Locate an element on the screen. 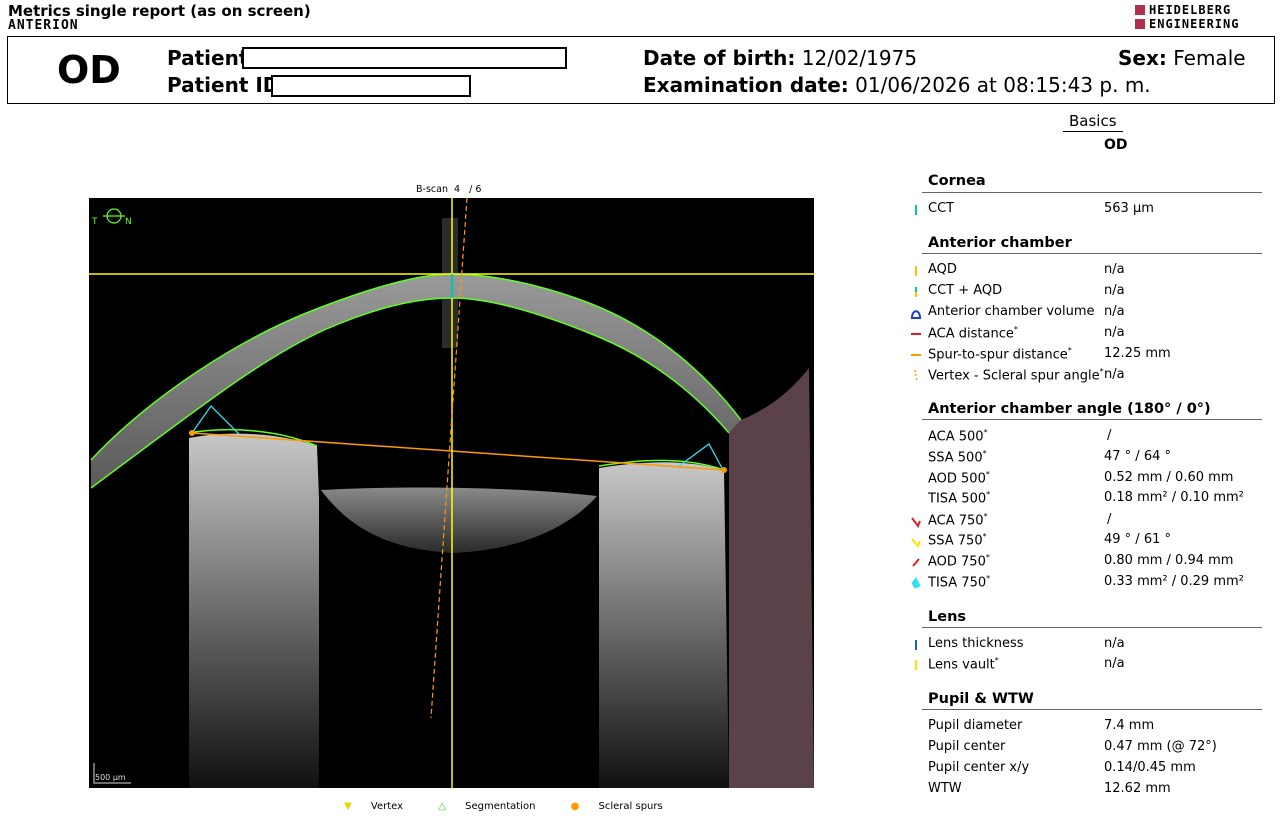 This screenshot has width=1280, height=822. cct-value: 563 µm is located at coordinates (1129, 208).